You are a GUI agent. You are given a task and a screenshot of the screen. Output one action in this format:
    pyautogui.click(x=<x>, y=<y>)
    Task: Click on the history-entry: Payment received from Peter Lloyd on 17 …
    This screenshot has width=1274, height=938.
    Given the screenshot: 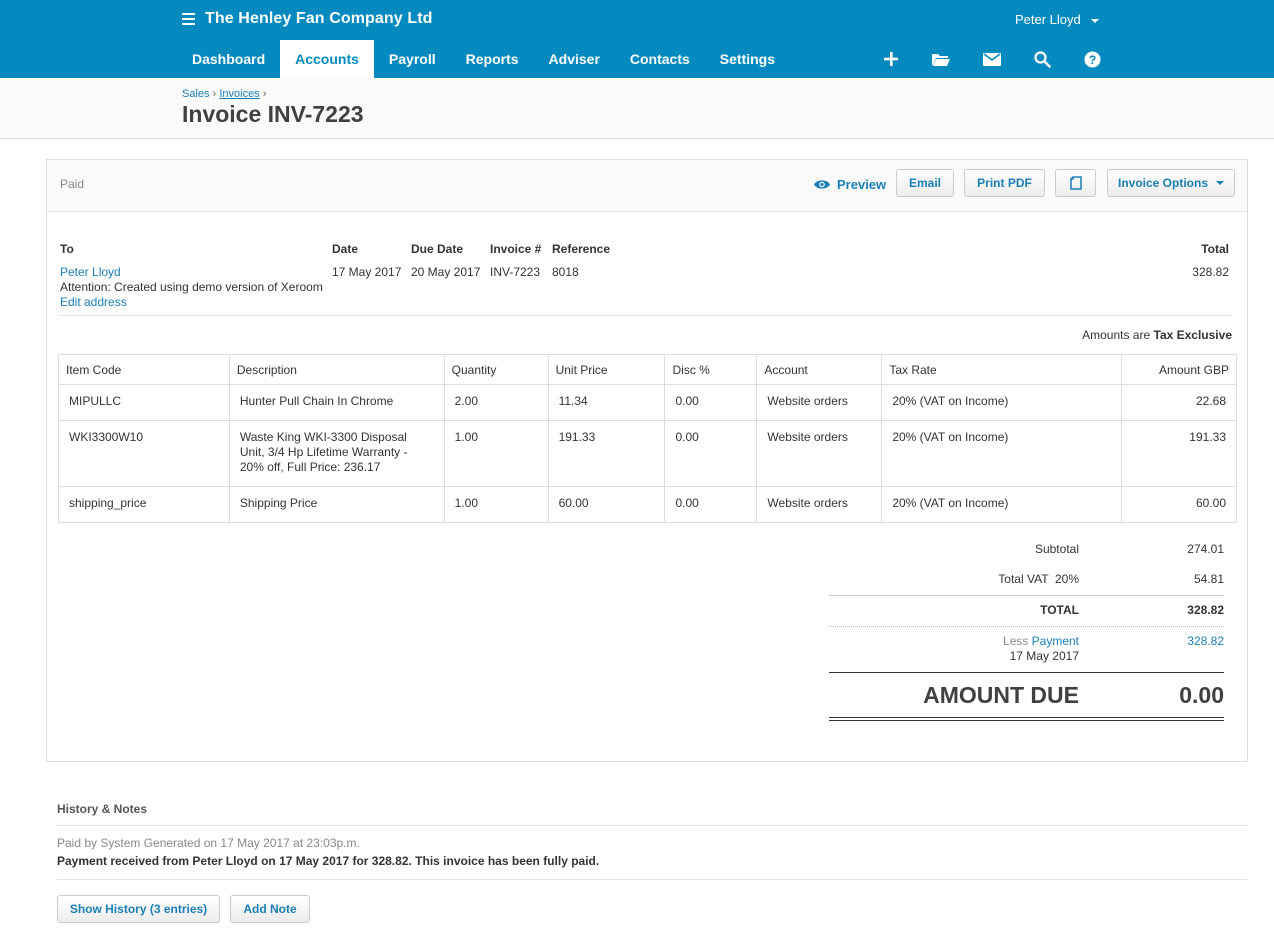 What is the action you would take?
    pyautogui.click(x=328, y=861)
    